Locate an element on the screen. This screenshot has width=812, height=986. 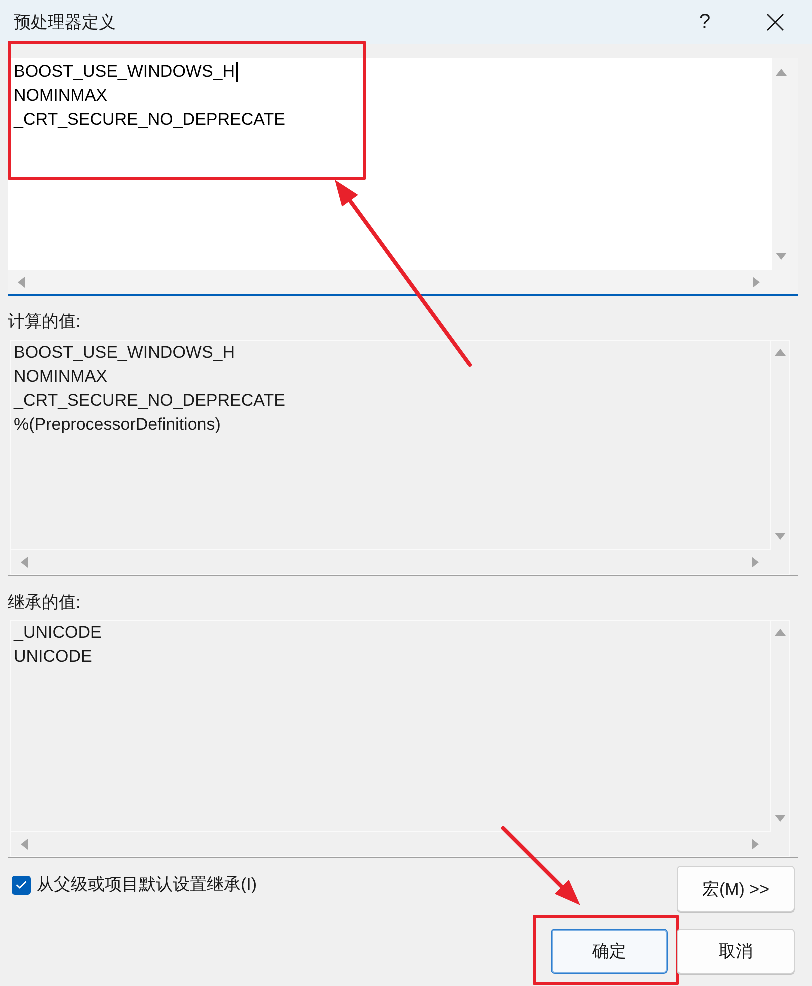
dialog-button: 取消 is located at coordinates (736, 951).